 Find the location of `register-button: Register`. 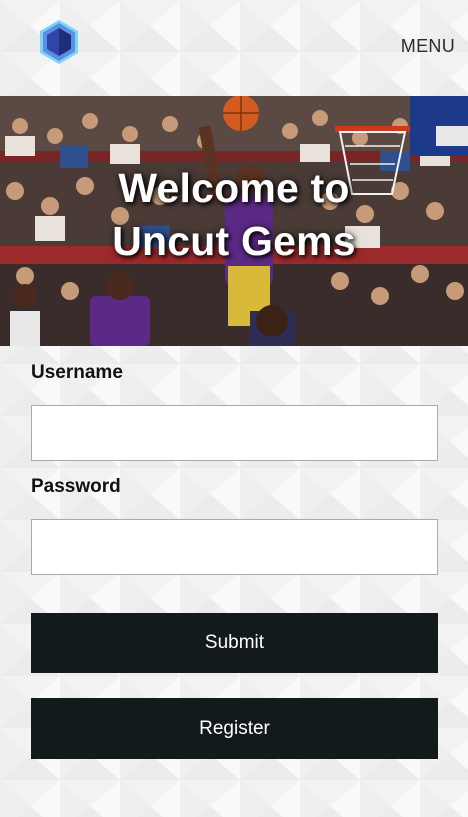

register-button: Register is located at coordinates (234, 728).